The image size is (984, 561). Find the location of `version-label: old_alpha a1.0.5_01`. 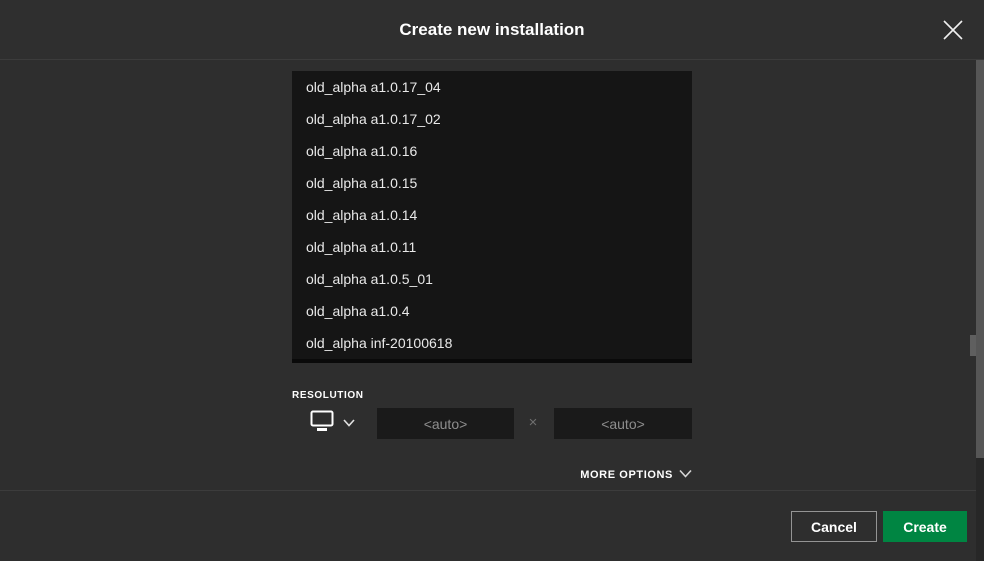

version-label: old_alpha a1.0.5_01 is located at coordinates (369, 279).